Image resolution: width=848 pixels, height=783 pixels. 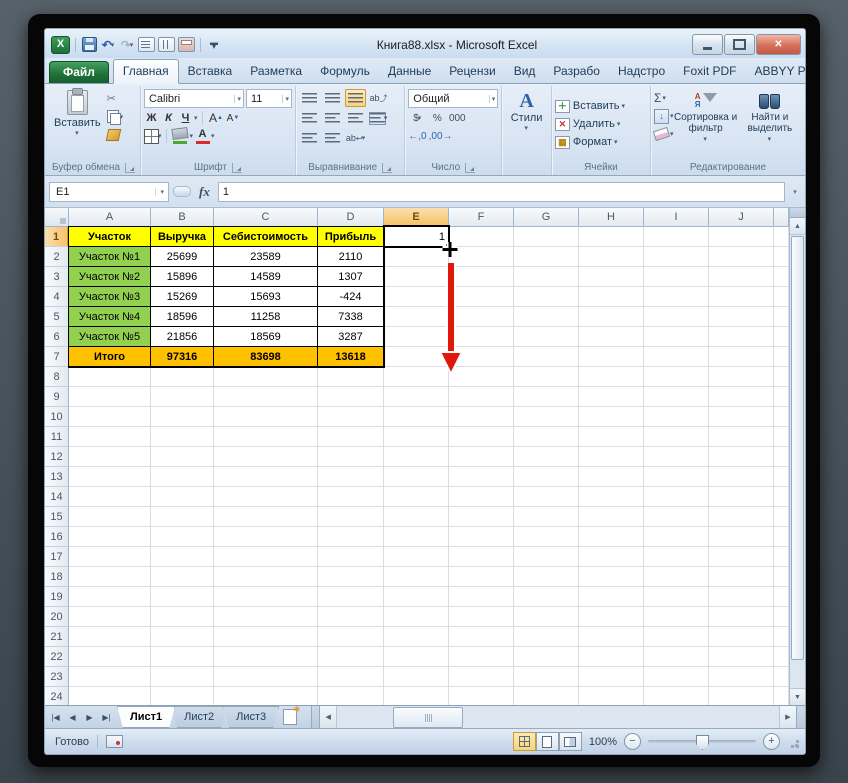 I want to click on horizontal-scroll-track, so click(x=558, y=717).